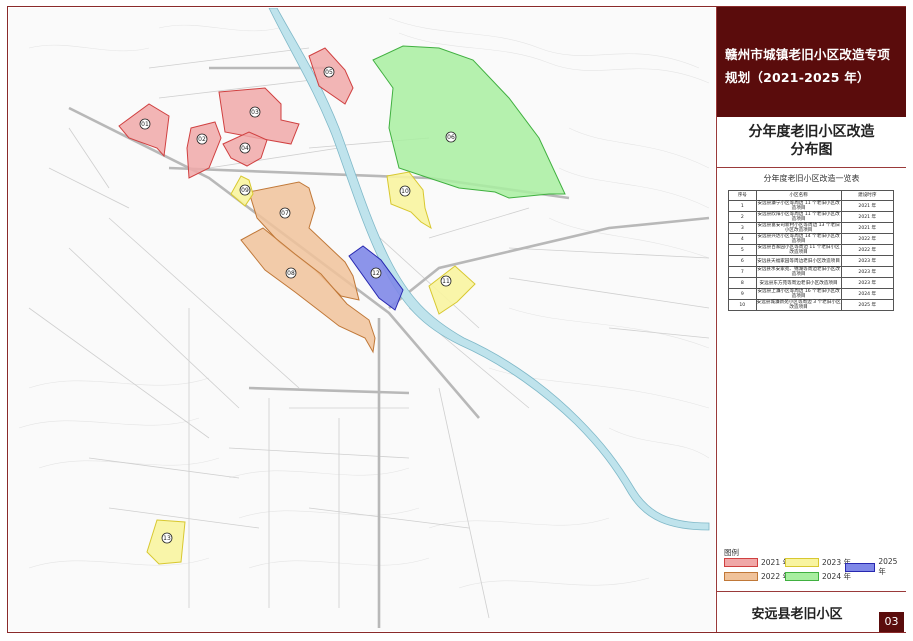 The image size is (913, 641). What do you see at coordinates (811, 132) in the screenshot?
I see `map-subtitle-line1: 分年度老旧小区改造` at bounding box center [811, 132].